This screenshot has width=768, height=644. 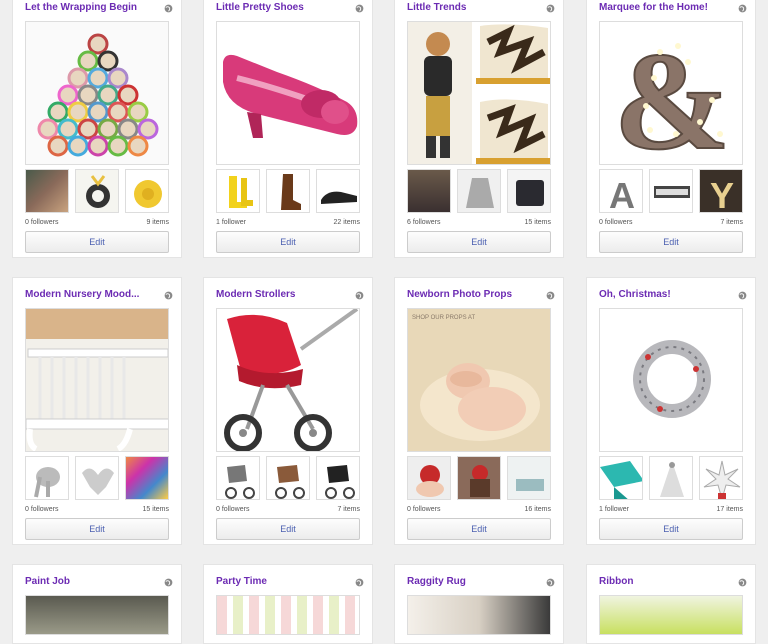 I want to click on board-title: Paint Job, so click(x=95, y=583).